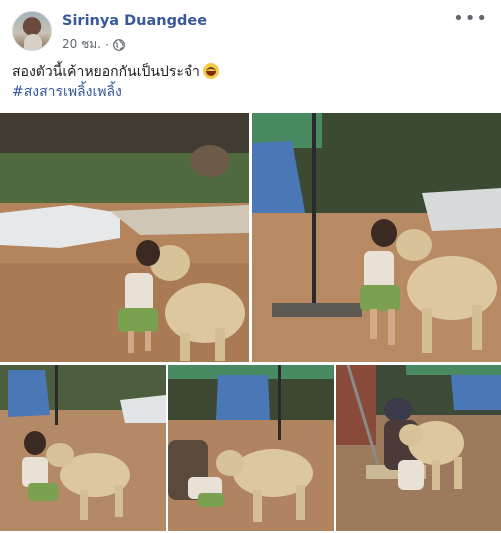 The height and width of the screenshot is (533, 501). I want to click on post-meta: 20 ชม. ·, so click(93, 44).